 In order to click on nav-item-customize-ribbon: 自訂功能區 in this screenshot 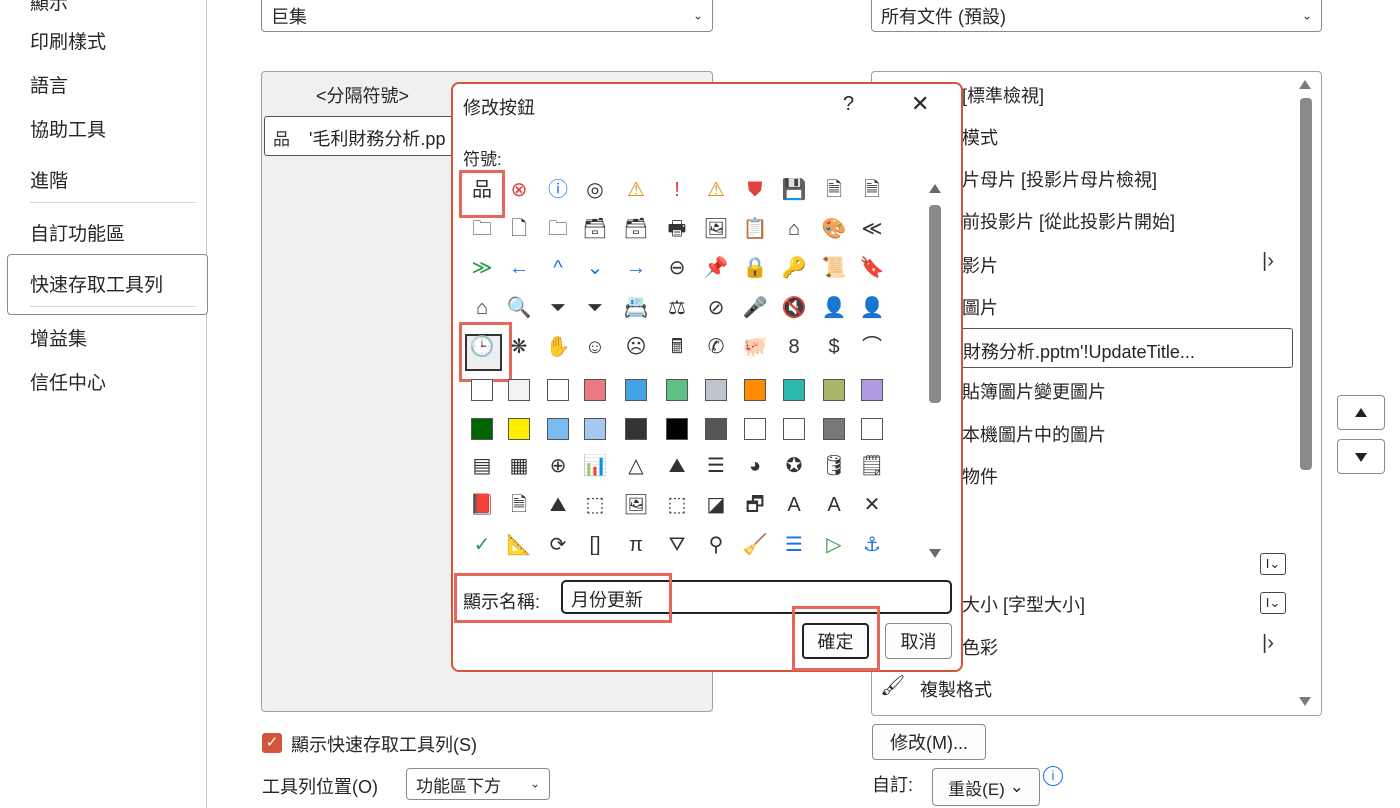, I will do `click(77, 232)`.